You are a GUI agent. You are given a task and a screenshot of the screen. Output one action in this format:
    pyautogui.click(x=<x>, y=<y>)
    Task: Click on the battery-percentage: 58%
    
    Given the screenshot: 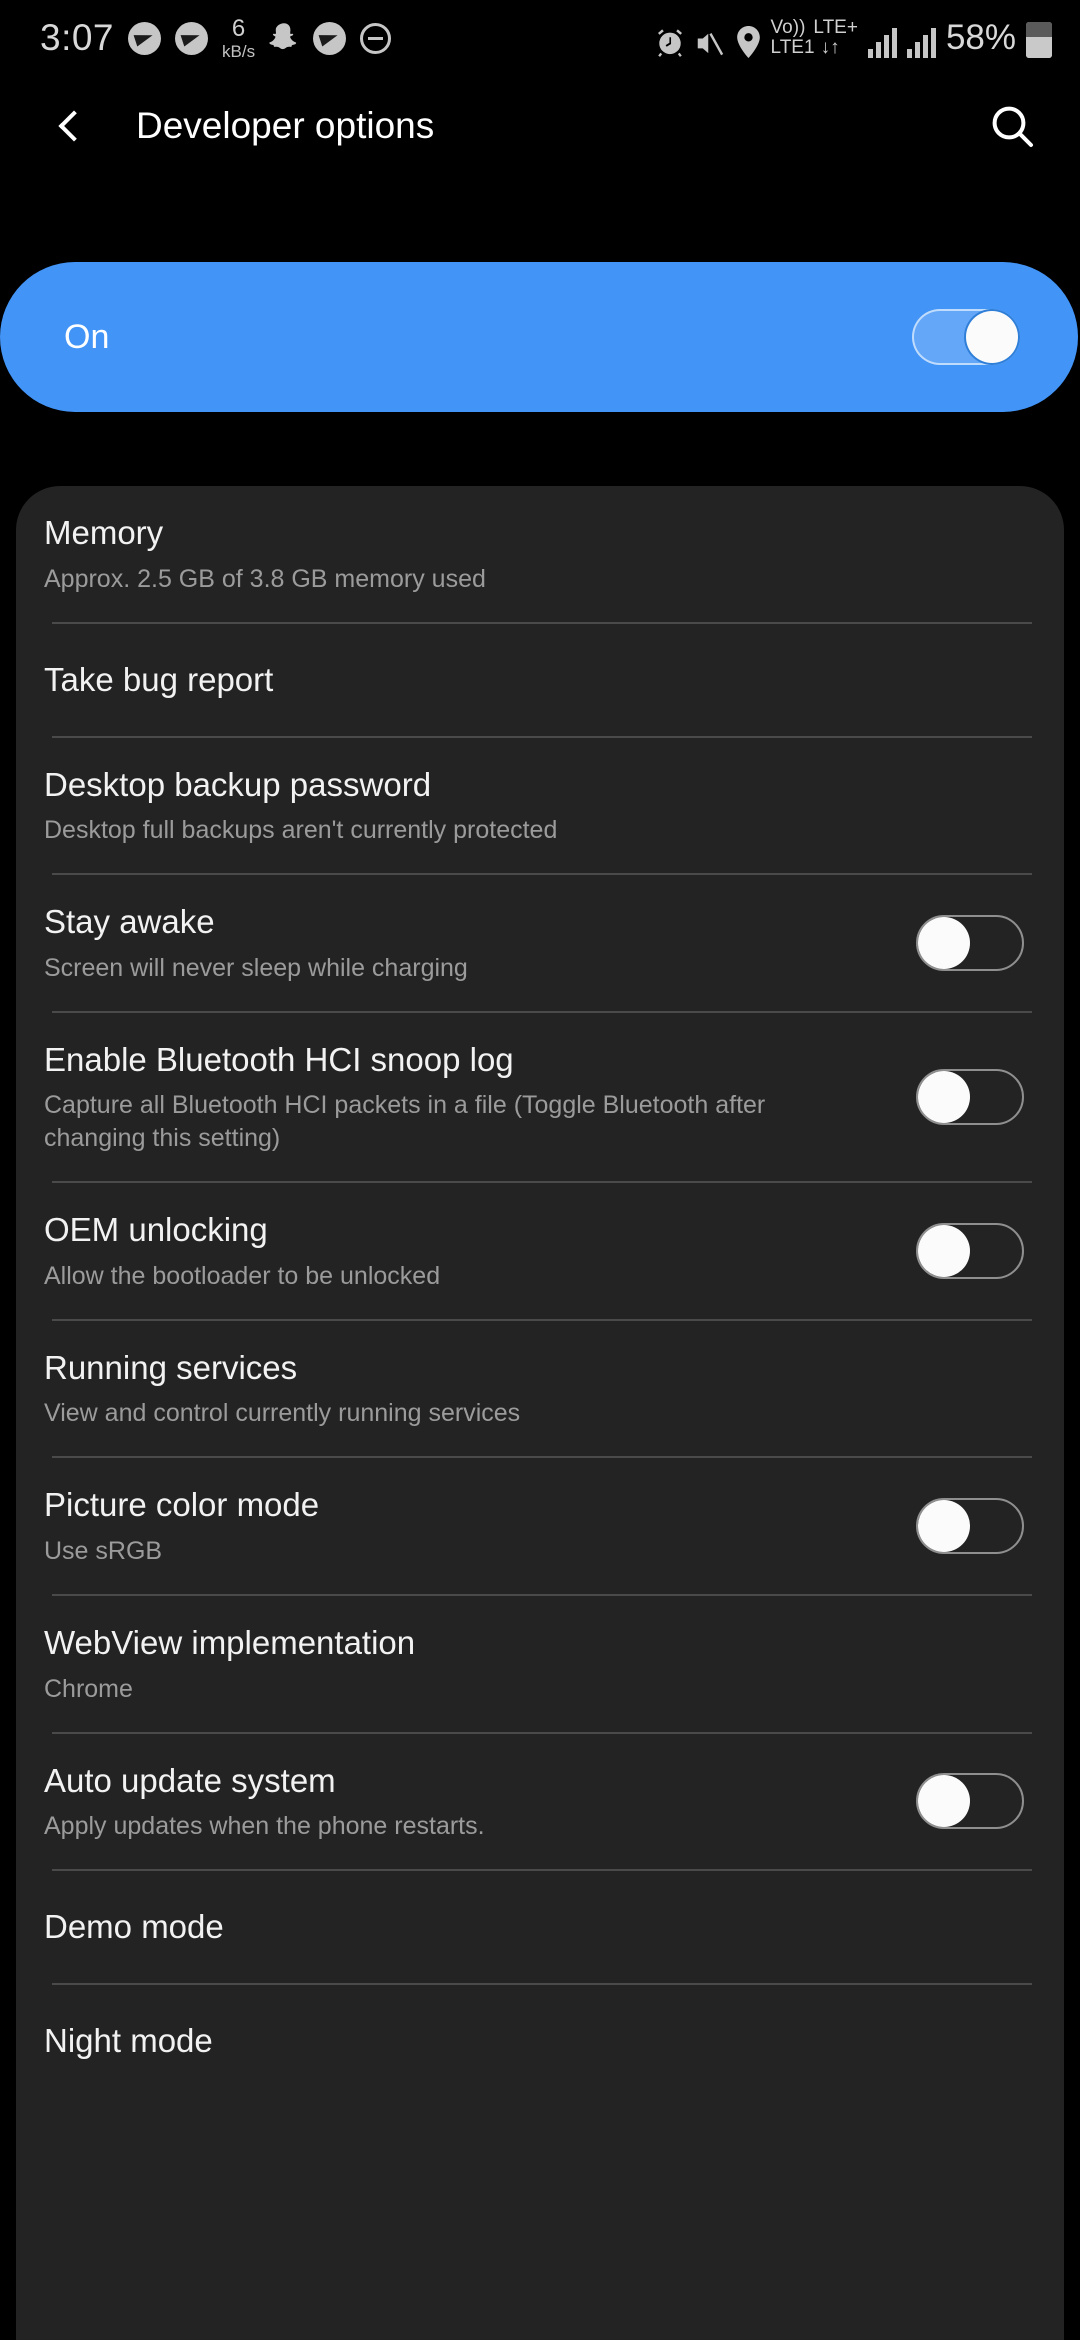 What is the action you would take?
    pyautogui.click(x=980, y=37)
    